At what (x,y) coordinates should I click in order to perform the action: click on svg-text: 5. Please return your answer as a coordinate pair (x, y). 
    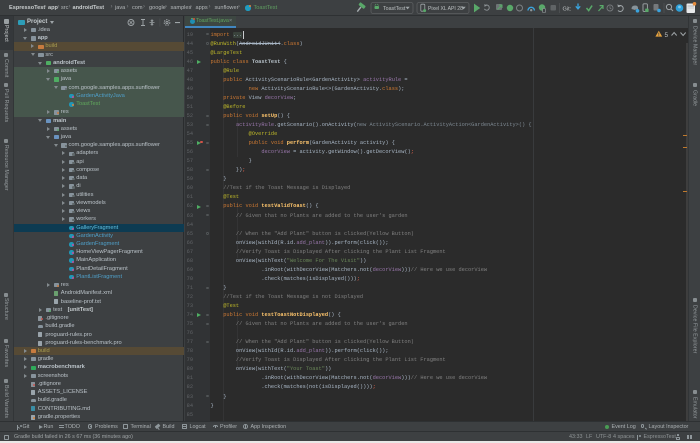
    Looking at the image, I should click on (667, 35).